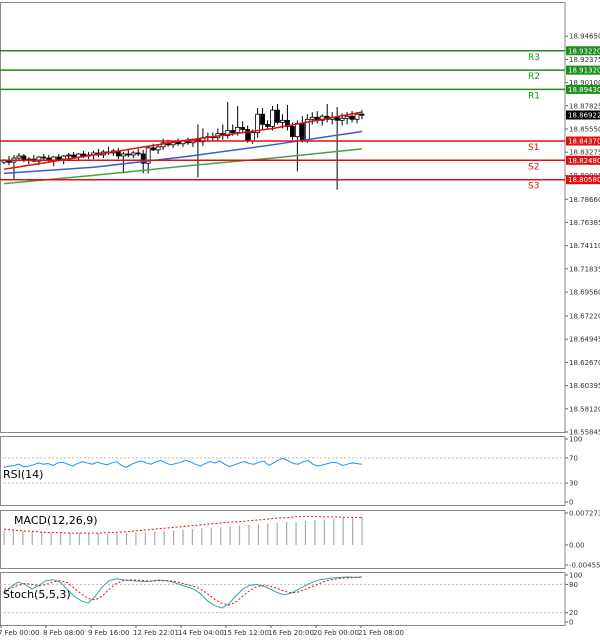 Image resolution: width=600 pixels, height=641 pixels. What do you see at coordinates (584, 340) in the screenshot?
I see `price-tick-label: 18.64945` at bounding box center [584, 340].